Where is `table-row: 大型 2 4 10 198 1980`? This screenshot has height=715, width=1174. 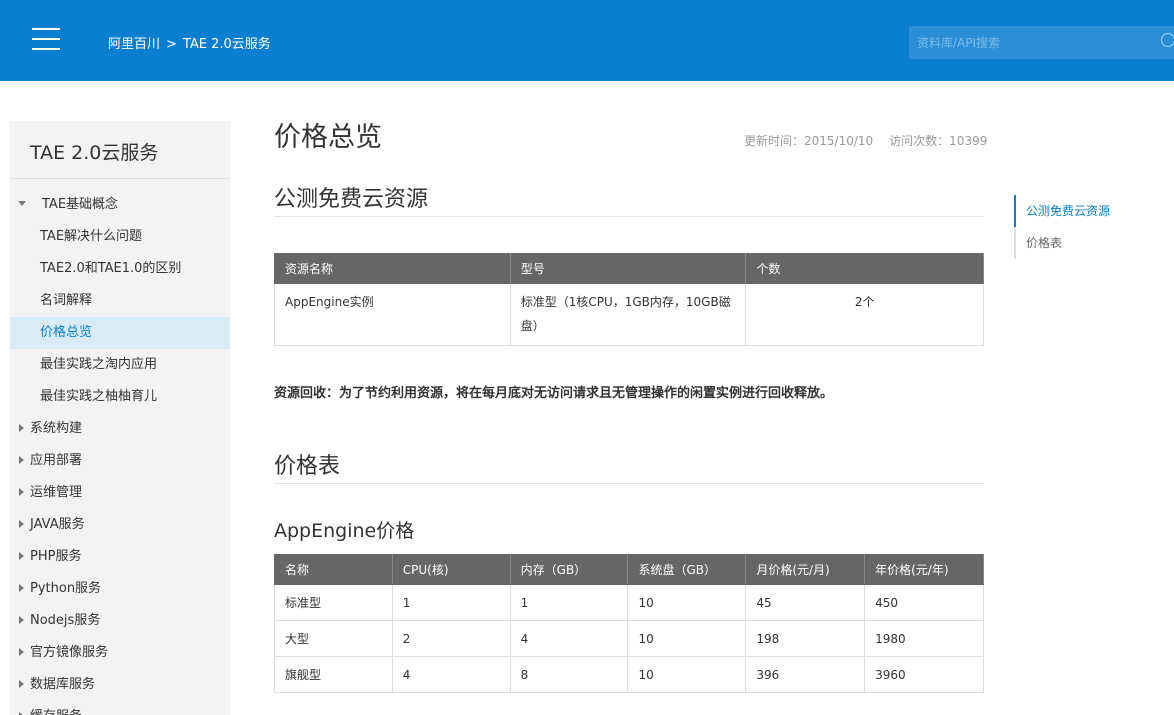 table-row: 大型 2 4 10 198 1980 is located at coordinates (629, 638).